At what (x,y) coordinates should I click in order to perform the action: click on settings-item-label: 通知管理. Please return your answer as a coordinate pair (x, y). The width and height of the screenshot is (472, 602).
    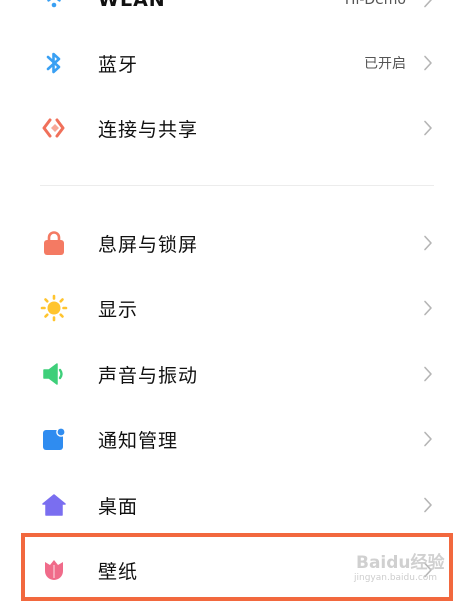
    Looking at the image, I should click on (138, 440).